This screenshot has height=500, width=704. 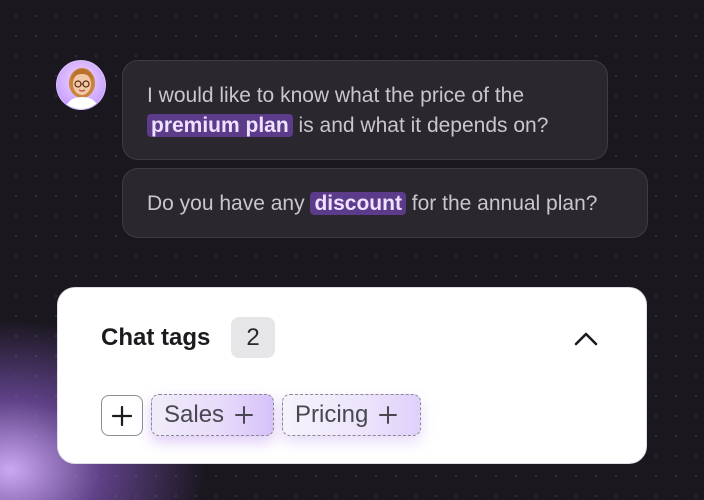 What do you see at coordinates (82, 88) in the screenshot?
I see `person-portrait-icon` at bounding box center [82, 88].